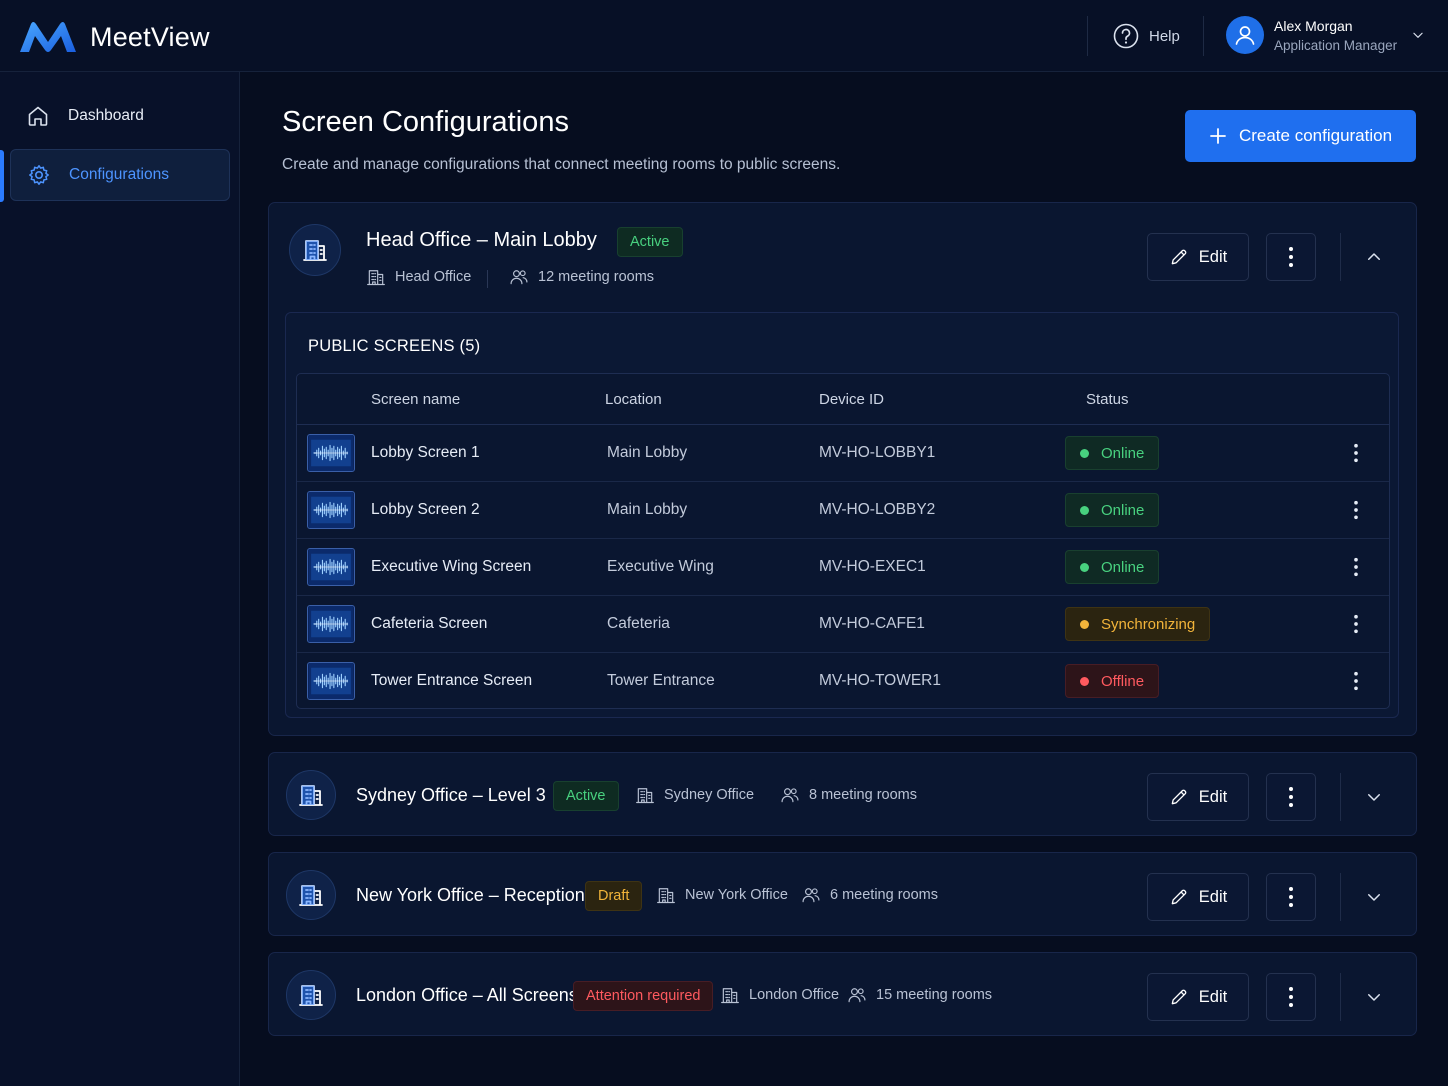 This screenshot has width=1448, height=1086. What do you see at coordinates (1315, 135) in the screenshot?
I see `create-configuration-label: Create configuration` at bounding box center [1315, 135].